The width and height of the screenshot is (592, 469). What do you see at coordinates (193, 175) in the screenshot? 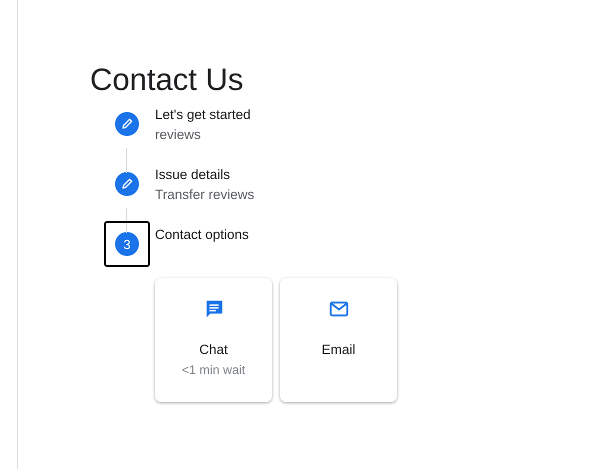
I see `step-label: Issue details` at bounding box center [193, 175].